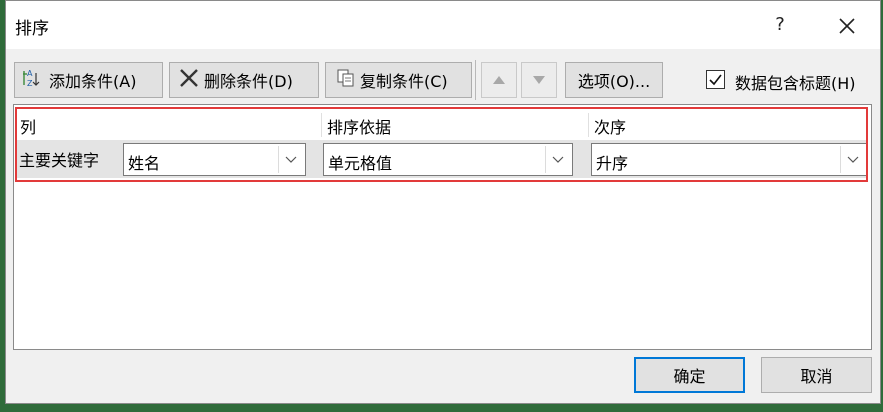 The image size is (883, 412). I want to click on move-down-button, so click(539, 80).